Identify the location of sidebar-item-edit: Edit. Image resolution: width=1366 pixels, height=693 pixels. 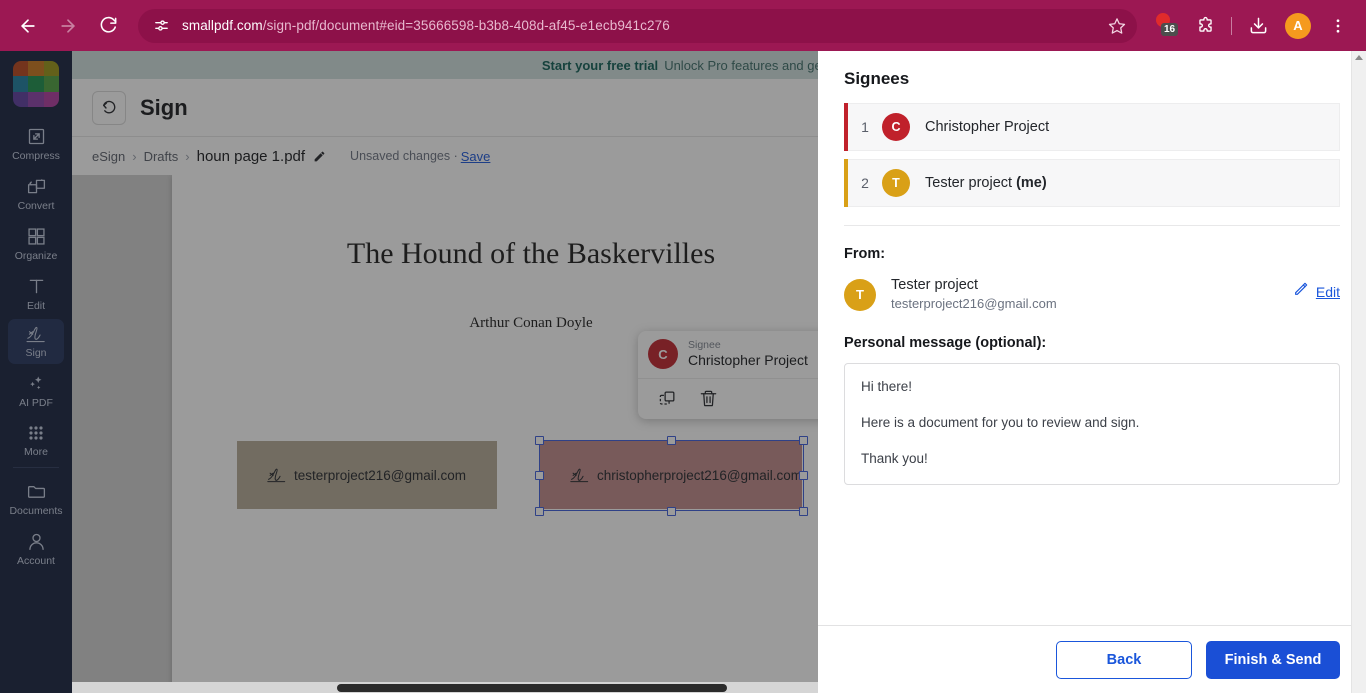
(36, 293).